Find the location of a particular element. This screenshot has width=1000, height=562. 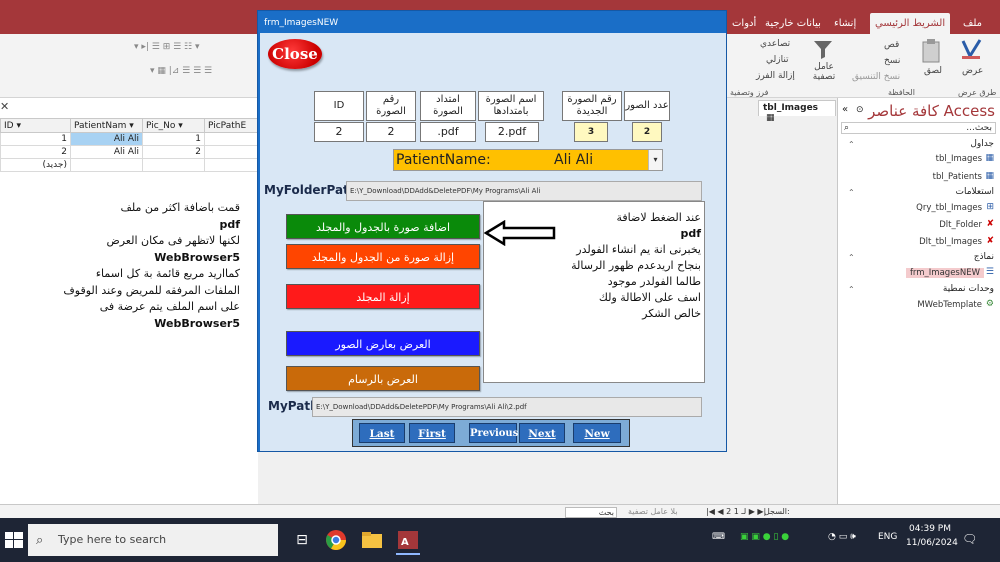

nav-group-queries: استعلامات is located at coordinates (974, 192).